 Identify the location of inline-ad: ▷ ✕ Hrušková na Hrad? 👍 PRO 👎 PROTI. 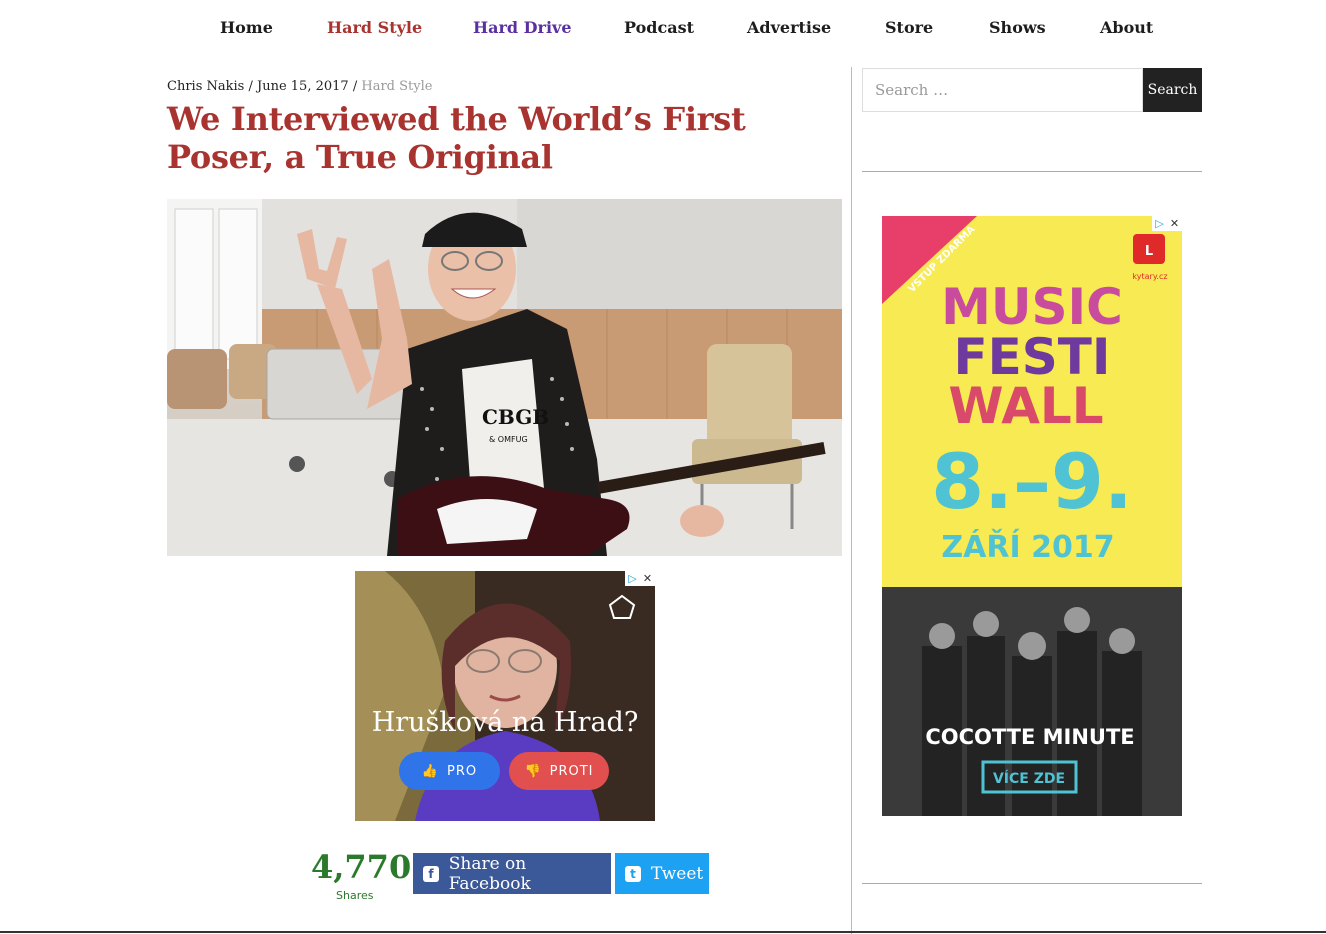
(505, 696).